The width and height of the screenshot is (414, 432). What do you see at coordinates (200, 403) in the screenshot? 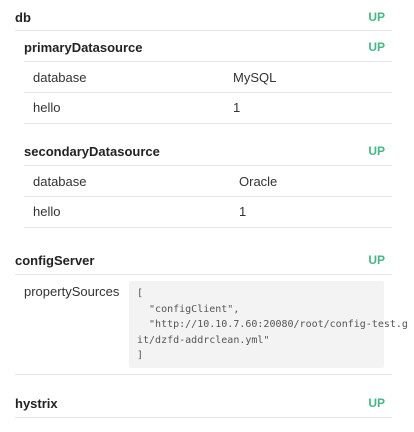
I see `hystrix-header: hystrix UP` at bounding box center [200, 403].